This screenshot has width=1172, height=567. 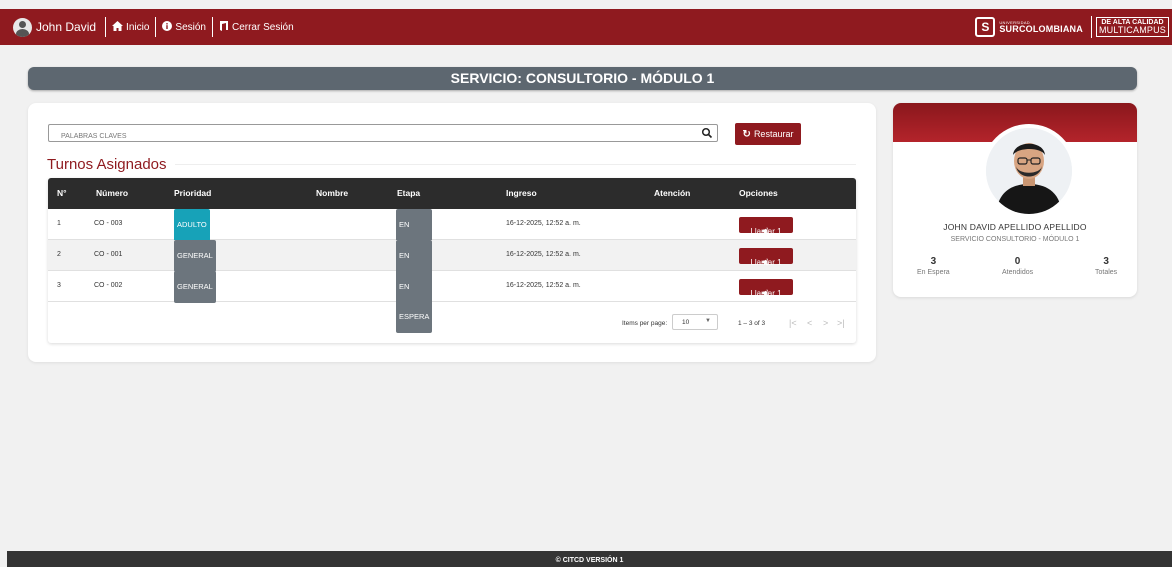 What do you see at coordinates (809, 323) in the screenshot?
I see `previous-page-icon: <` at bounding box center [809, 323].